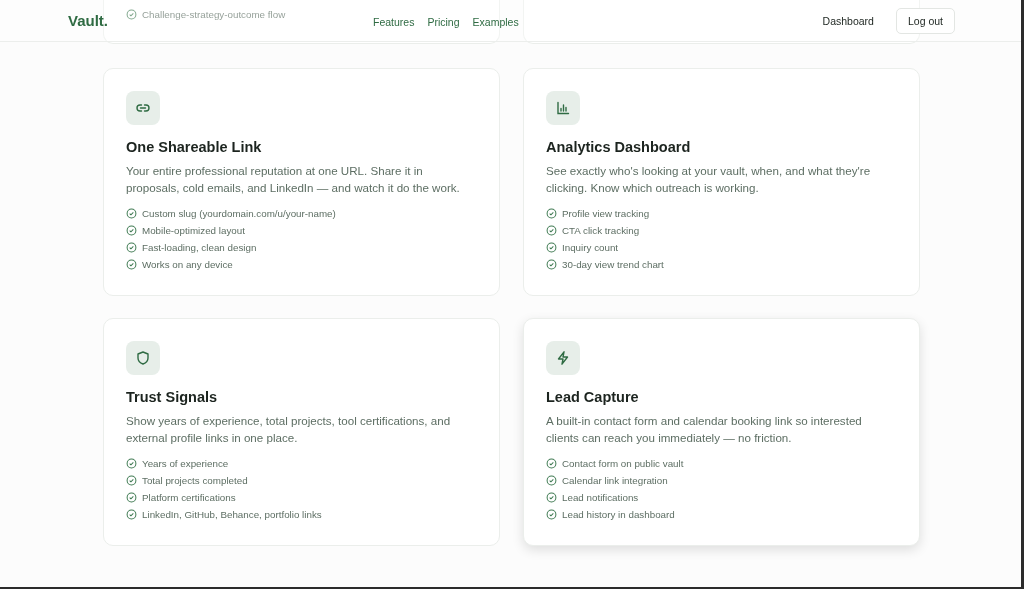 This screenshot has height=589, width=1024. What do you see at coordinates (293, 179) in the screenshot?
I see `card-description: Your entire professional reputation at one URL. Share it in proposals, cold emails, and LinkedIn — and watch it do the work.` at bounding box center [293, 179].